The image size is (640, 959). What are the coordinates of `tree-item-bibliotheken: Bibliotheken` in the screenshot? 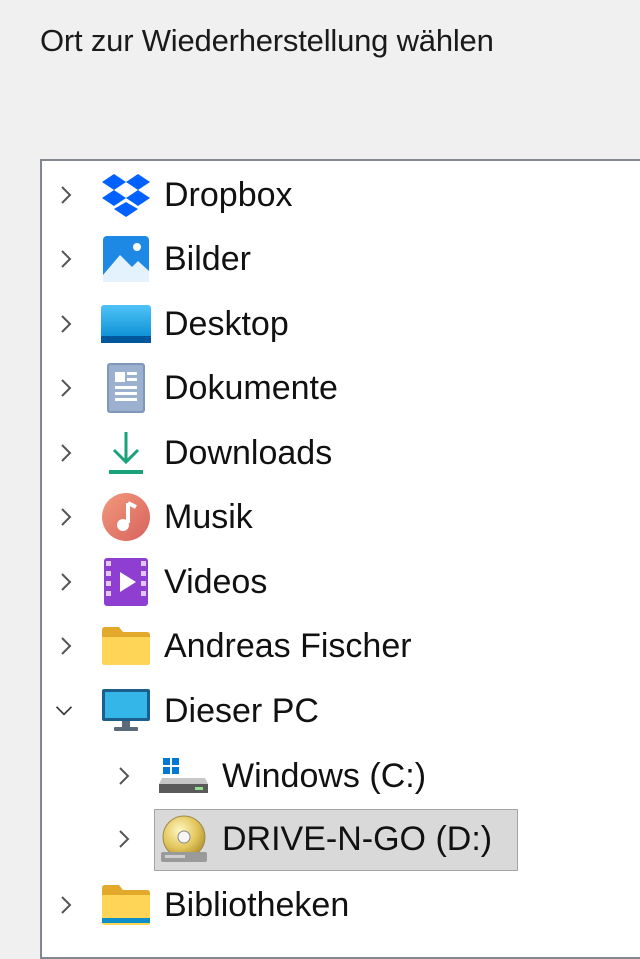 It's located at (341, 905).